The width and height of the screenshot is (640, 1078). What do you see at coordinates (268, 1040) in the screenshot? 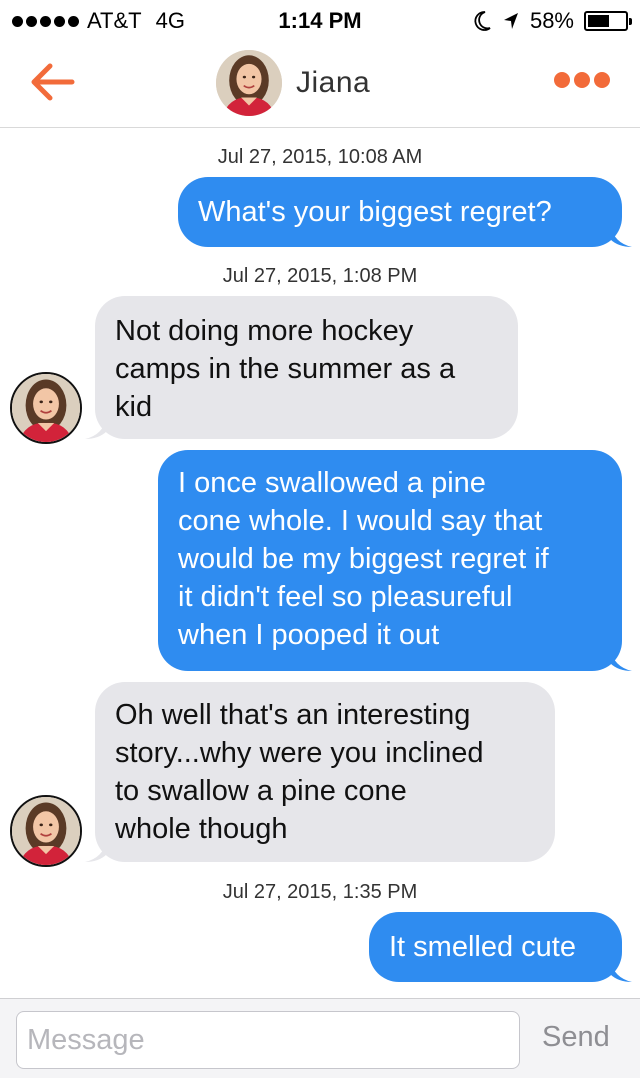
I see `message-input` at bounding box center [268, 1040].